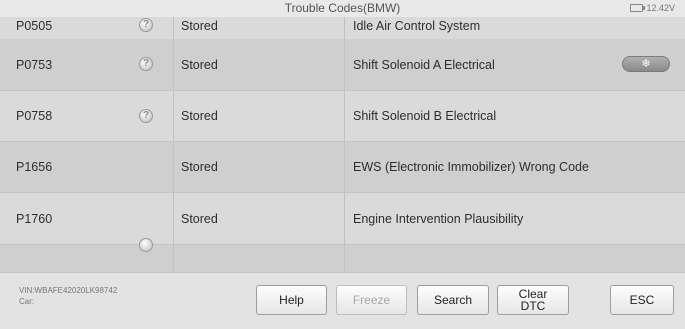  I want to click on search-button: Search, so click(453, 300).